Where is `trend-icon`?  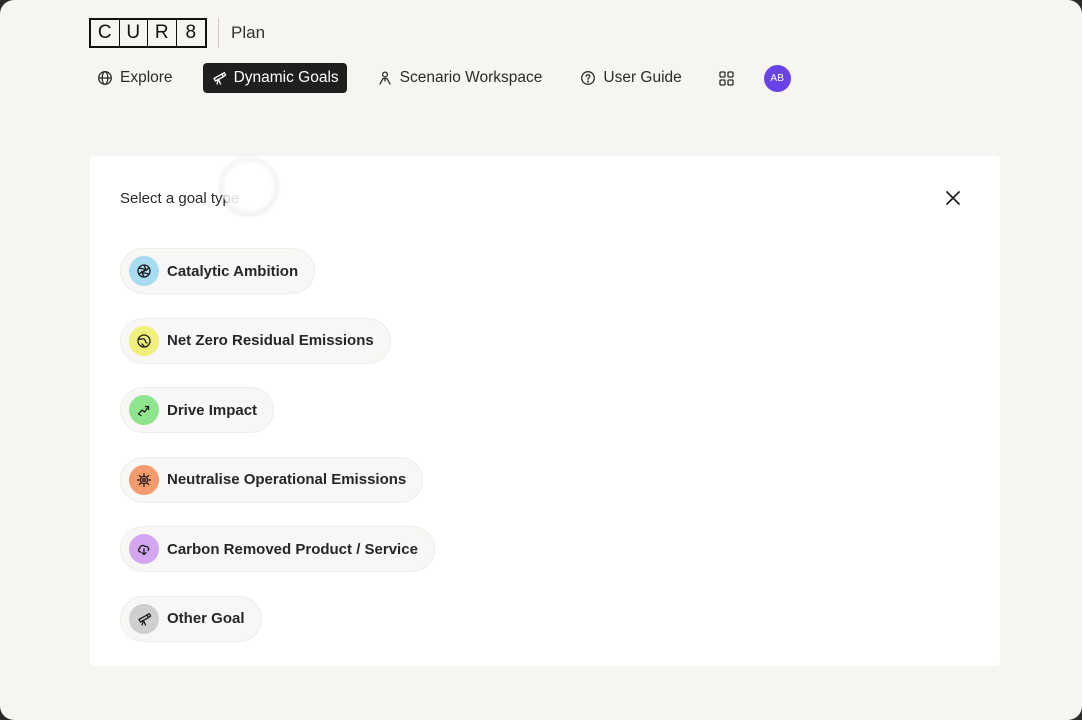
trend-icon is located at coordinates (144, 410).